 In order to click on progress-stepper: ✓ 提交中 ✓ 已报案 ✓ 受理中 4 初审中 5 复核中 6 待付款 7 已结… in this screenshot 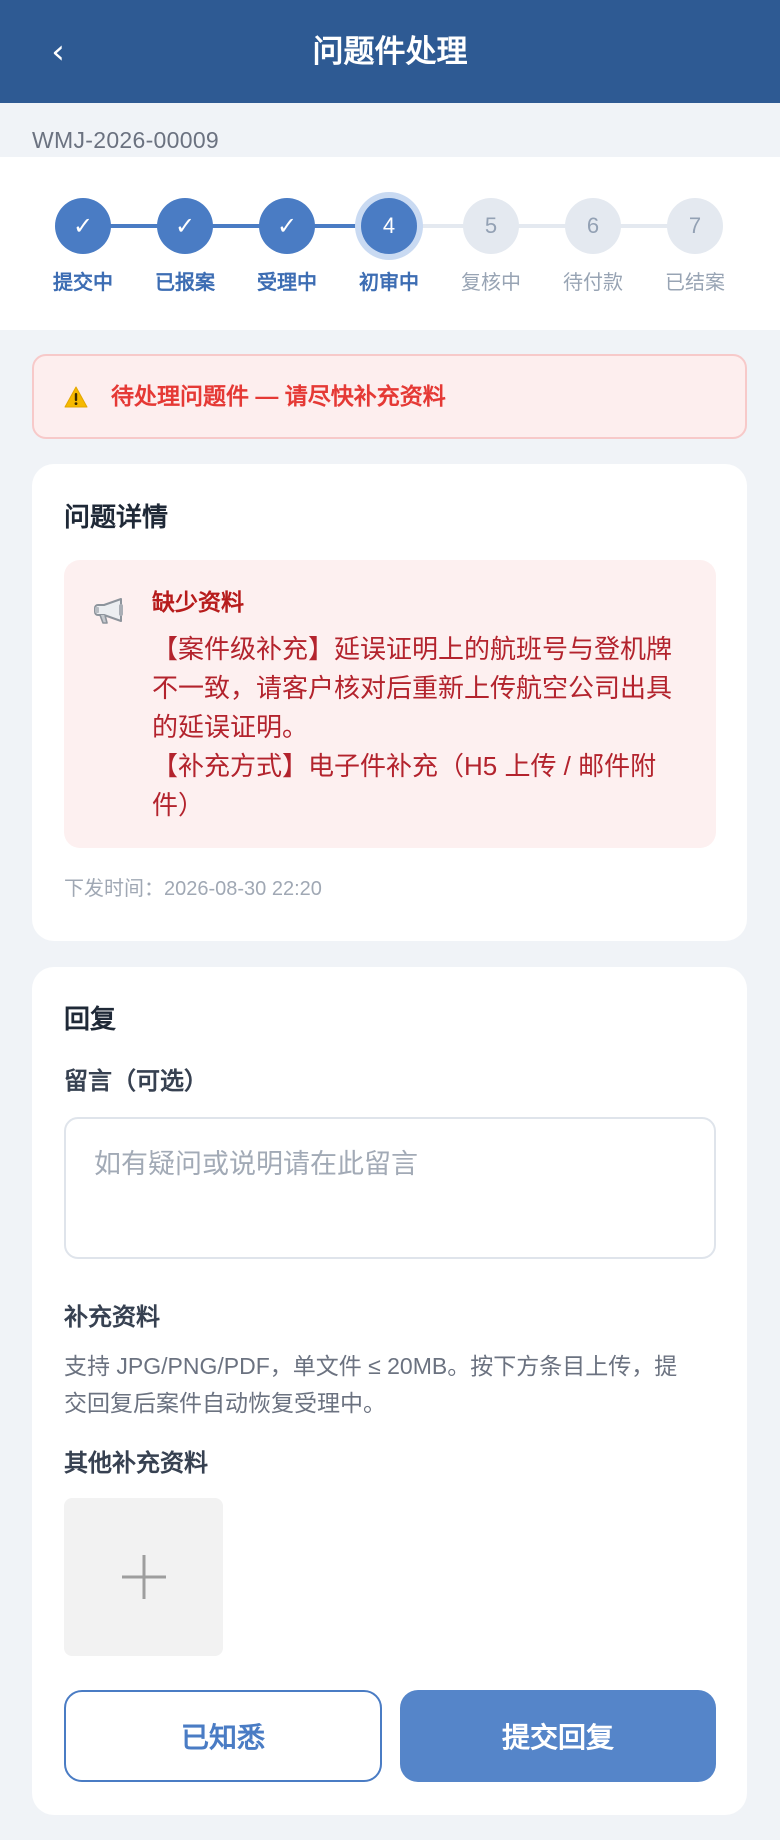, I will do `click(390, 243)`.